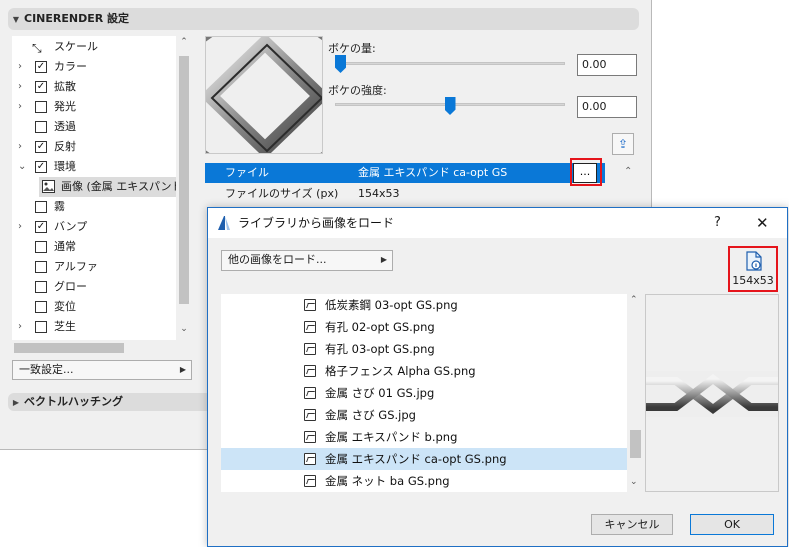 Image resolution: width=789 pixels, height=547 pixels. I want to click on load-other-images-button: 他の画像をロード... ▶, so click(307, 260).